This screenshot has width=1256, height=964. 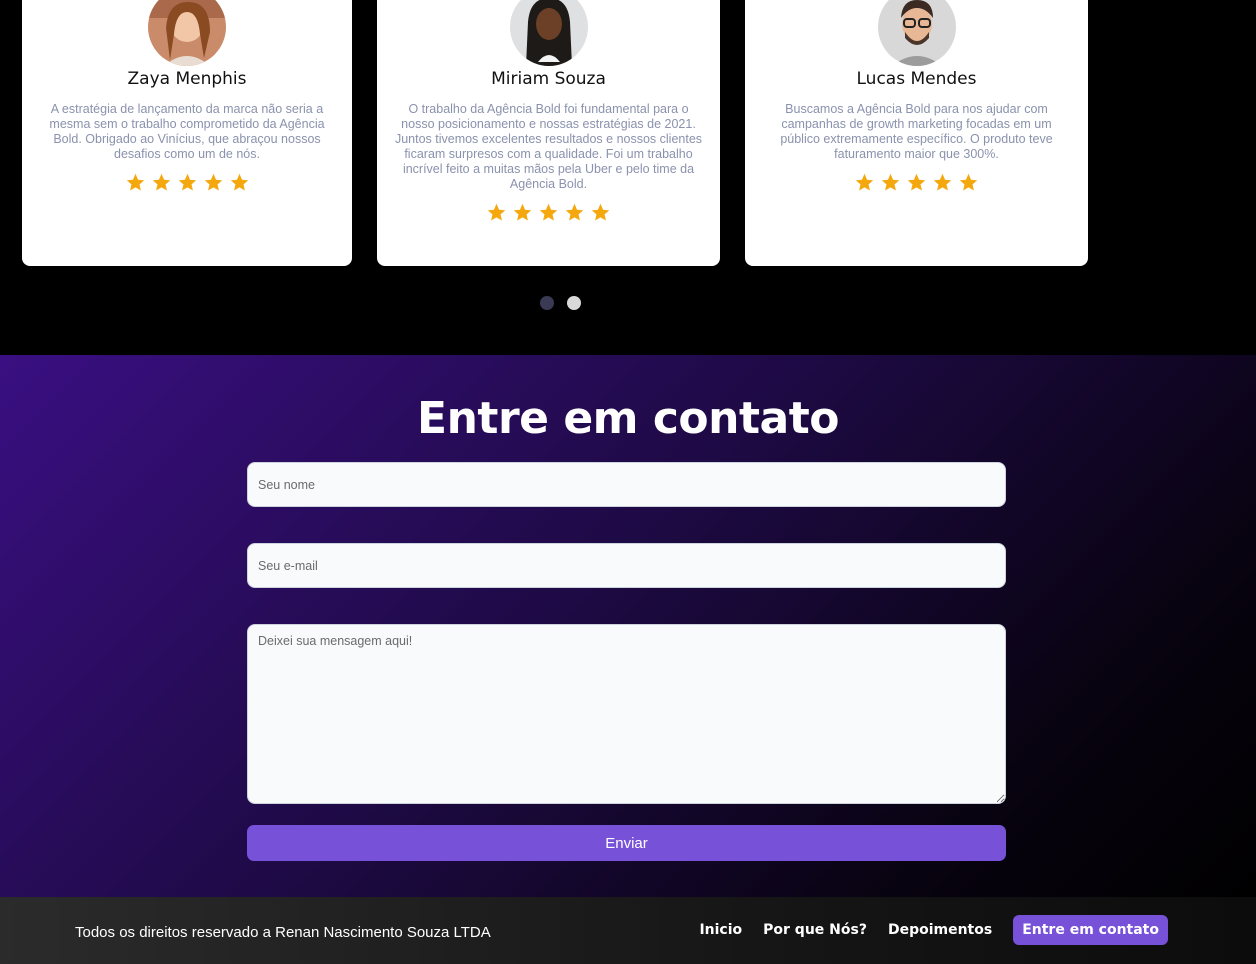 What do you see at coordinates (626, 484) in the screenshot?
I see `name-input` at bounding box center [626, 484].